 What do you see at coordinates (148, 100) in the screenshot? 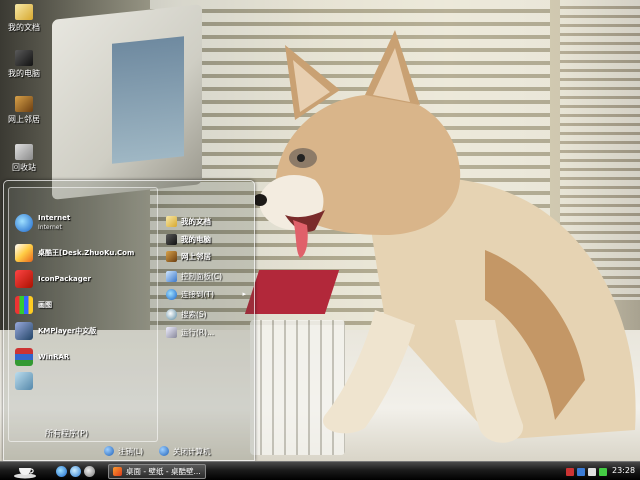
I see `monitor-screen` at bounding box center [148, 100].